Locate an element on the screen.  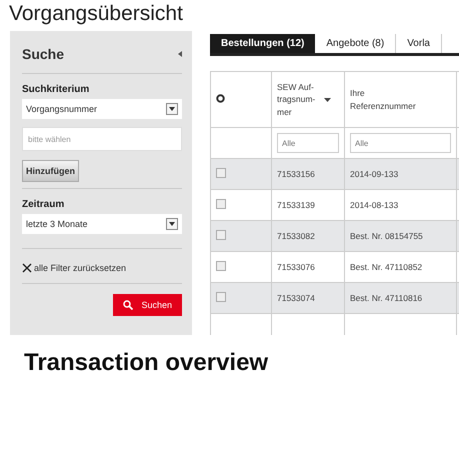
table-cell: 71533156 is located at coordinates (296, 174).